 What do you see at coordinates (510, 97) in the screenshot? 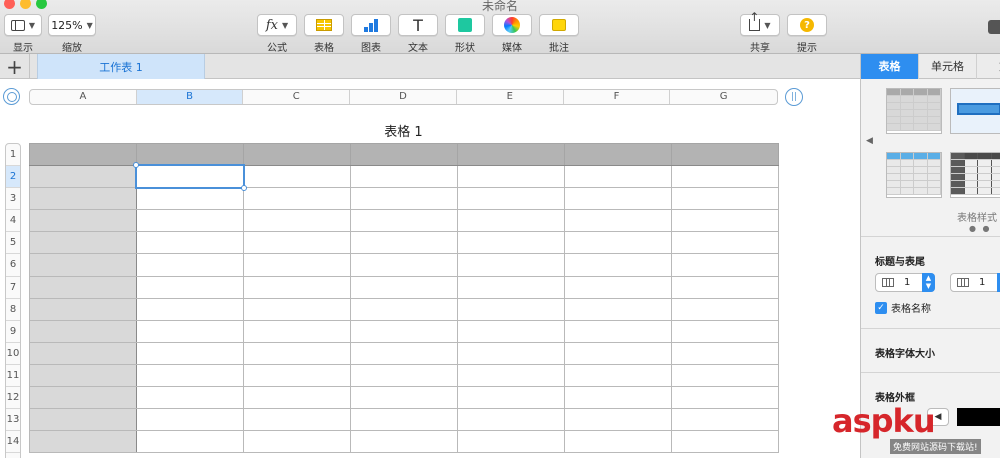
I see `column-header: E` at bounding box center [510, 97].